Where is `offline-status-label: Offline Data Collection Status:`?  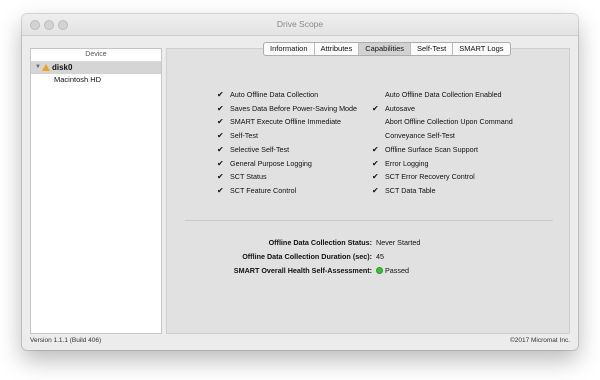 offline-status-label: Offline Data Collection Status: is located at coordinates (320, 242).